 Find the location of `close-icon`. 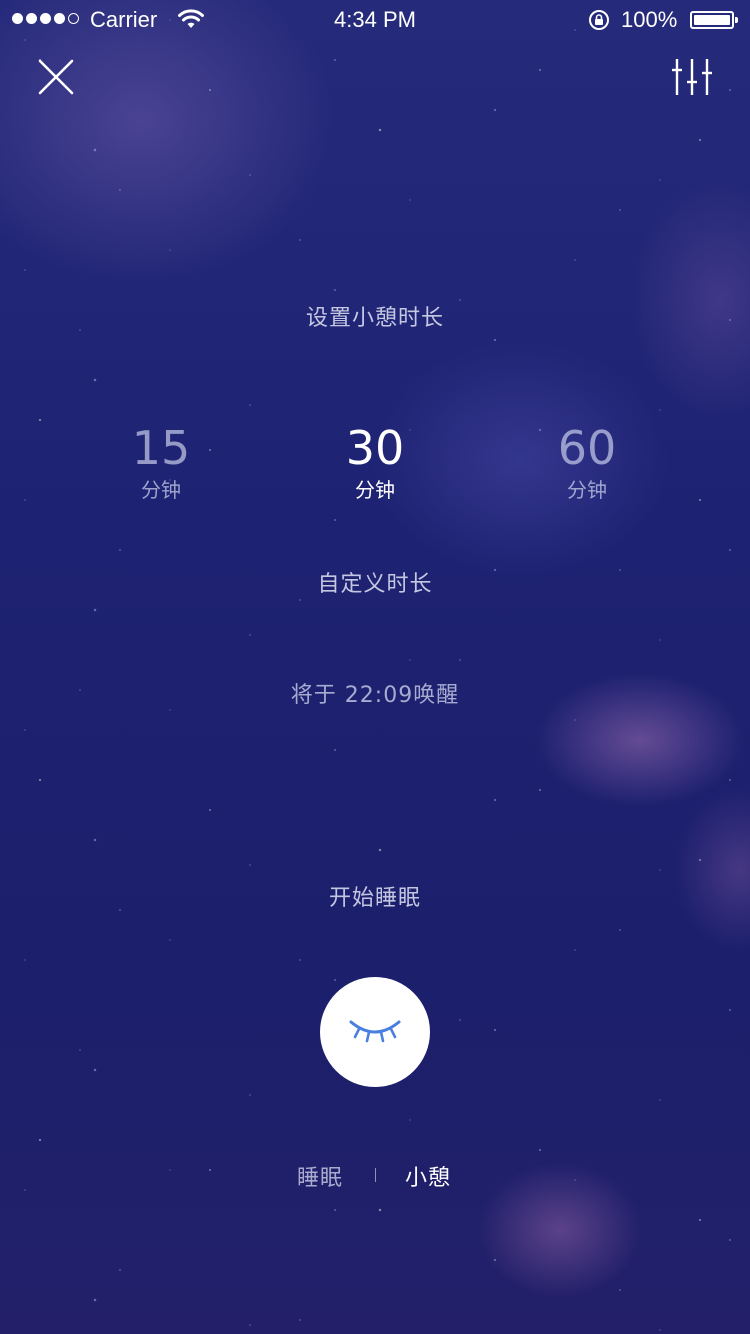

close-icon is located at coordinates (56, 77).